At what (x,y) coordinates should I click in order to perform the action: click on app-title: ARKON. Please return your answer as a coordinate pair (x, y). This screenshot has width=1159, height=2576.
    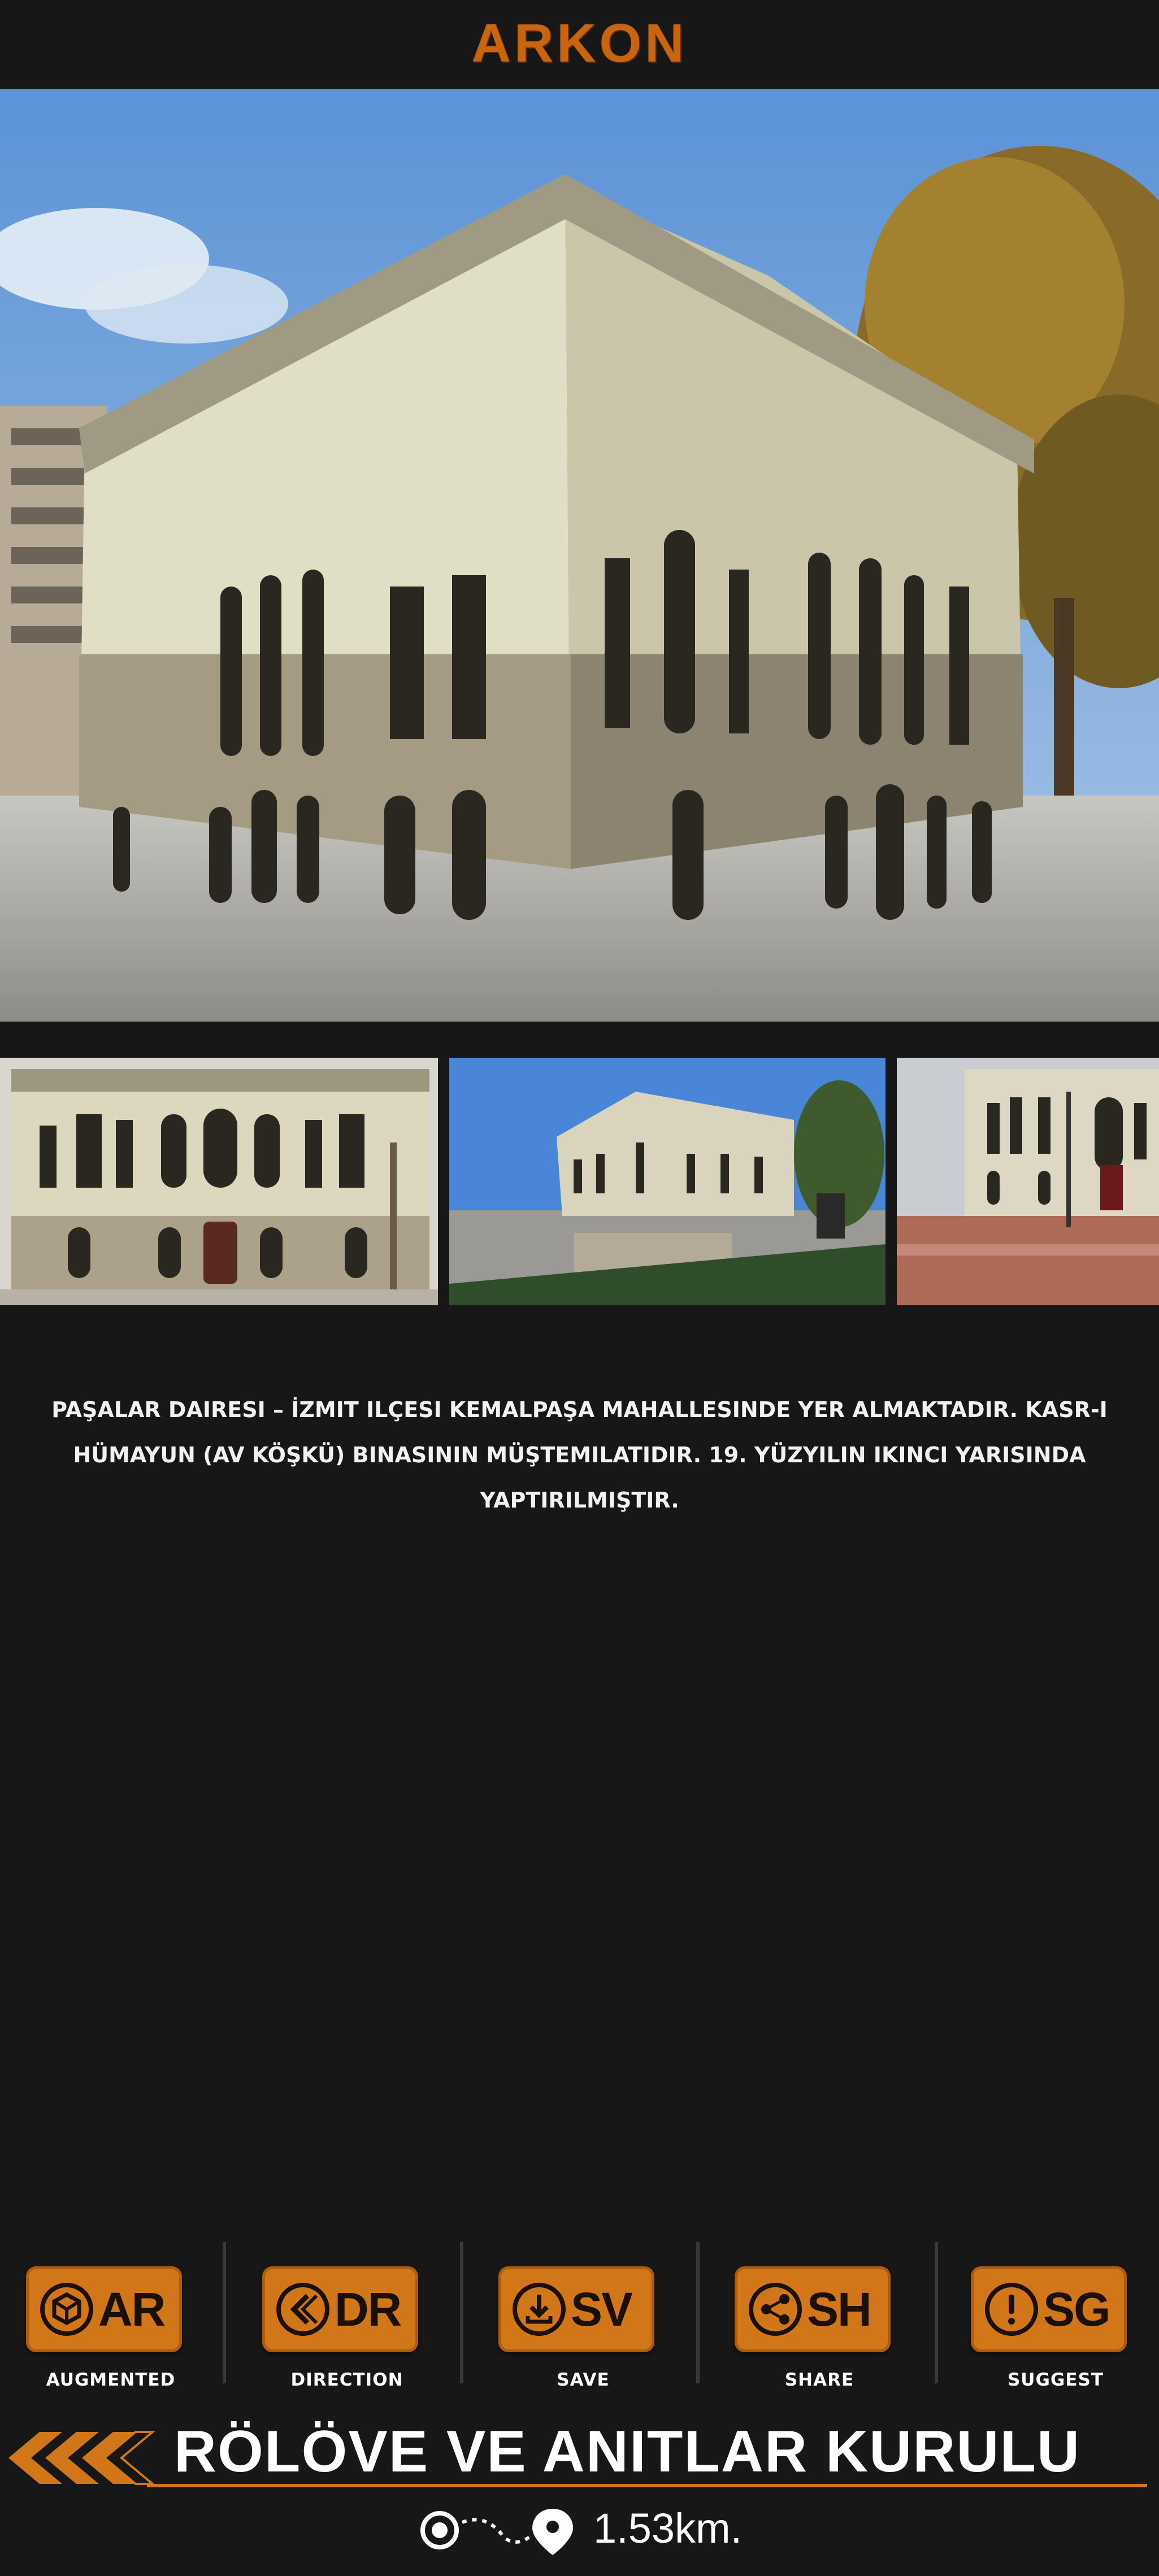
    Looking at the image, I should click on (579, 43).